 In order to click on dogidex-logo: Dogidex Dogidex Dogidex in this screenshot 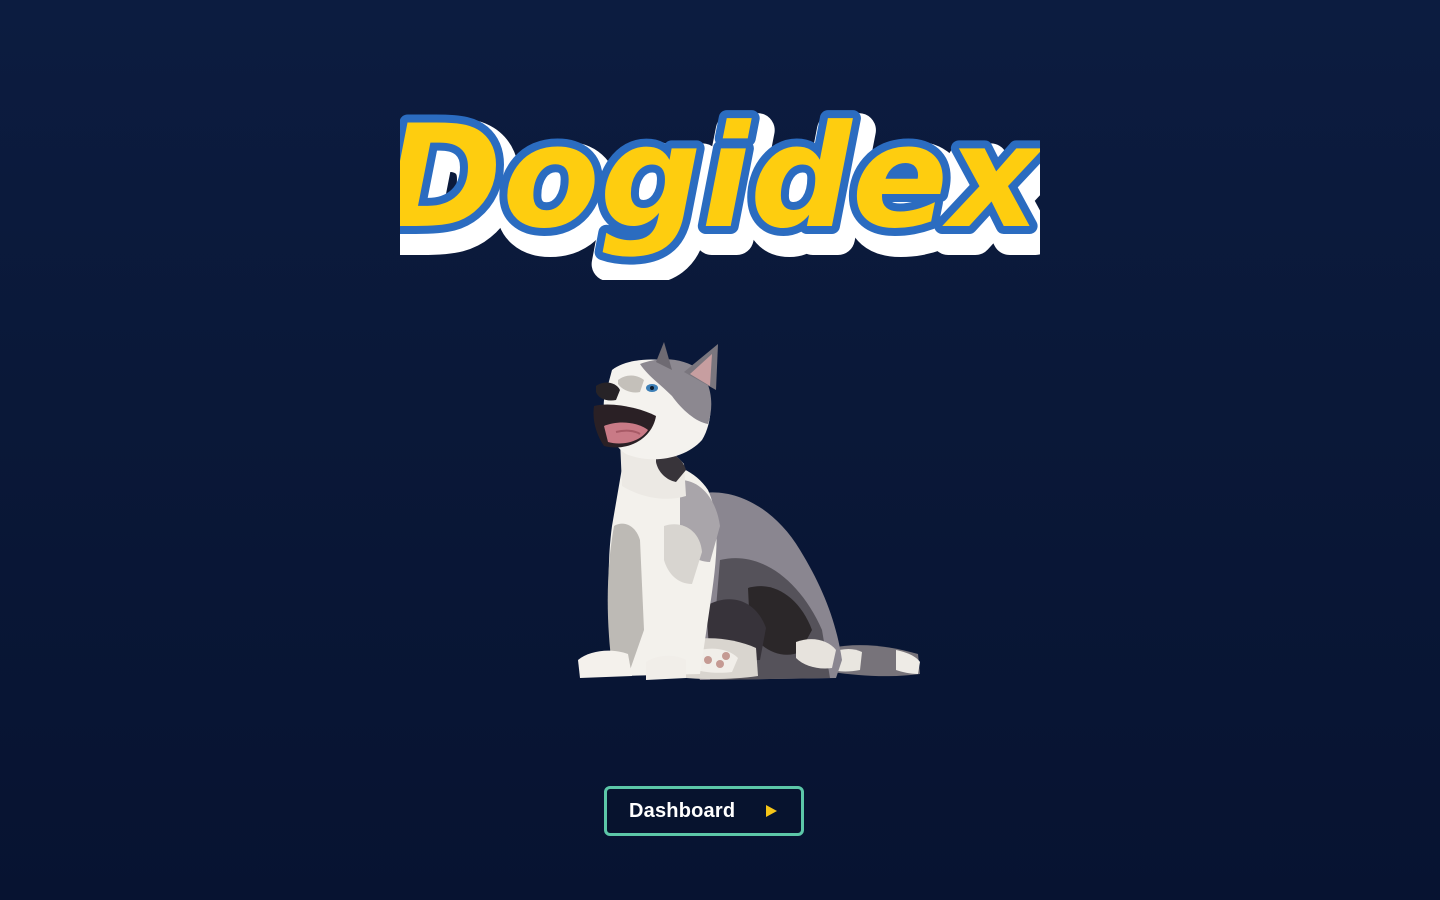, I will do `click(720, 180)`.